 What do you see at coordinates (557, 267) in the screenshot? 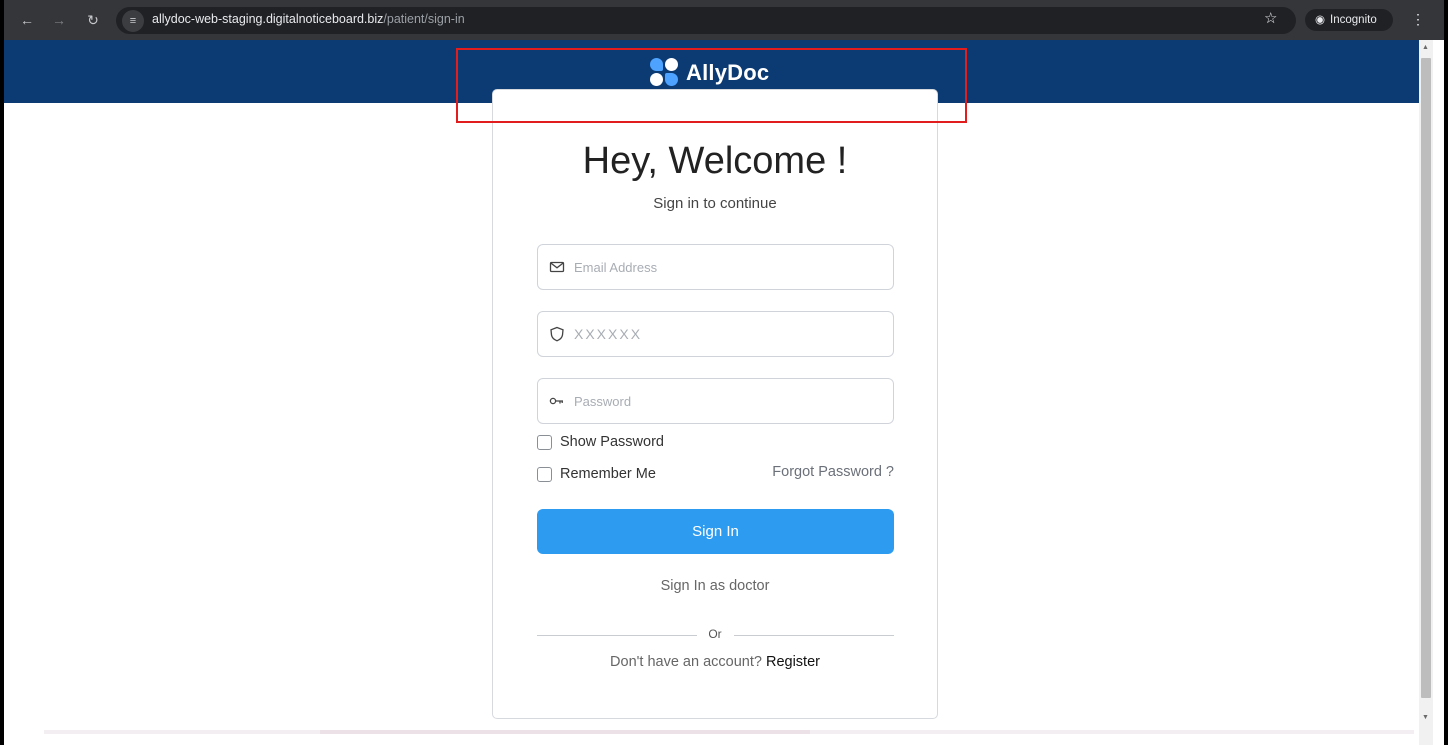
I see `mail-icon` at bounding box center [557, 267].